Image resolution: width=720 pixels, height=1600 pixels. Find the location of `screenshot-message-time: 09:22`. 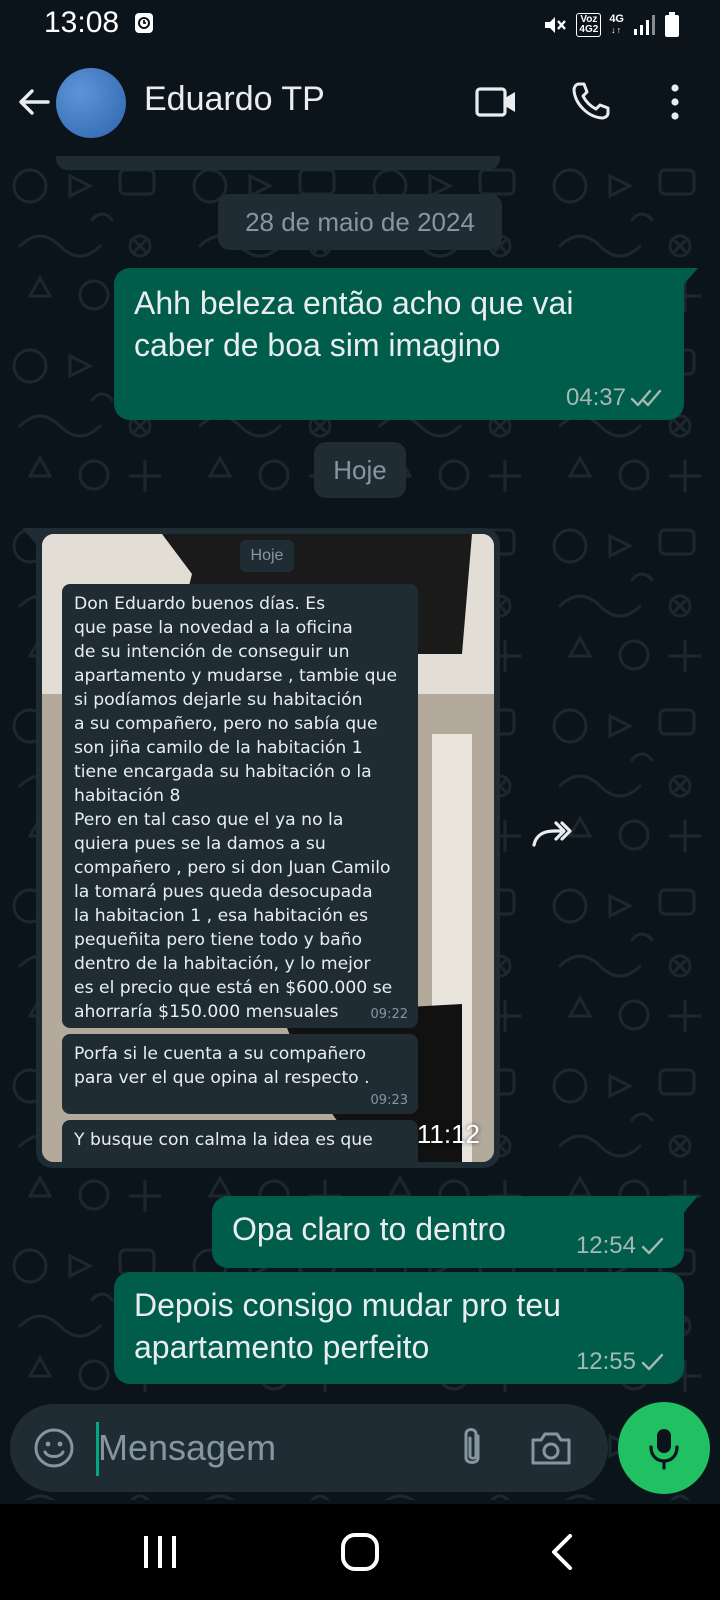

screenshot-message-time: 09:22 is located at coordinates (389, 1014).